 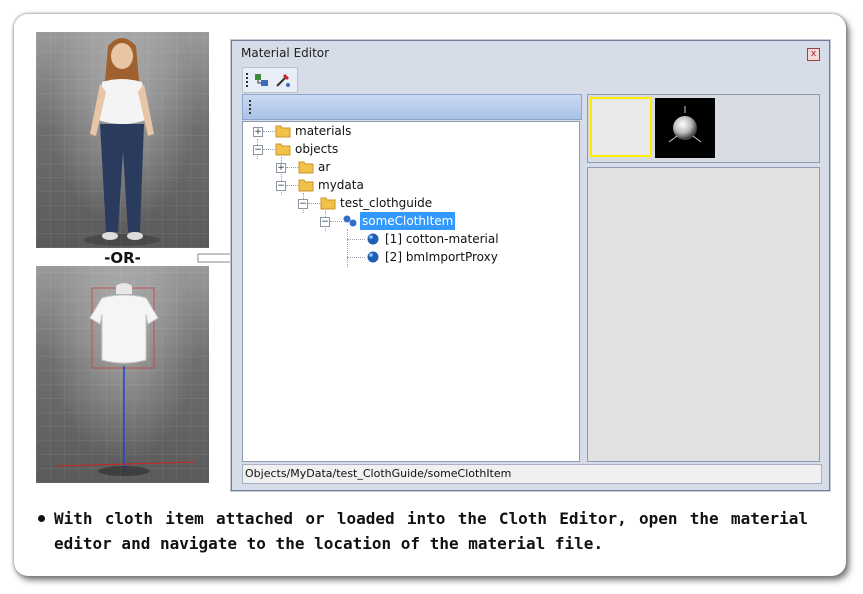 I want to click on sphere-preview-icon, so click(x=685, y=124).